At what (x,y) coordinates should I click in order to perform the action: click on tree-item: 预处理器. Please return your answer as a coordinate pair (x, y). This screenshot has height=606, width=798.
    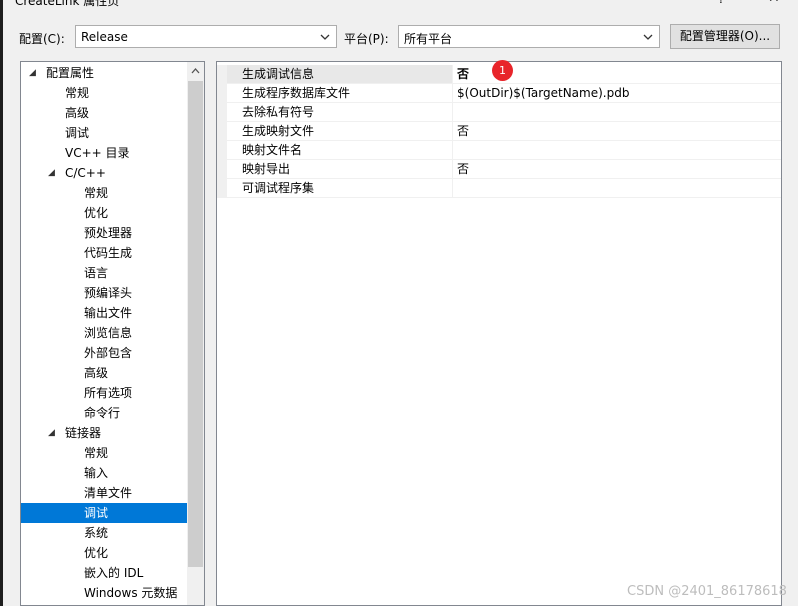
    Looking at the image, I should click on (104, 233).